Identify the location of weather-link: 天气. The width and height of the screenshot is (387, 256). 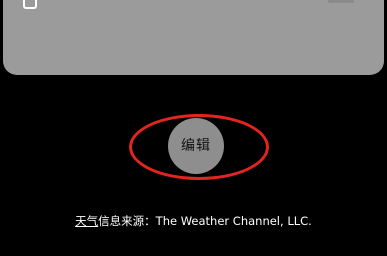
(86, 221).